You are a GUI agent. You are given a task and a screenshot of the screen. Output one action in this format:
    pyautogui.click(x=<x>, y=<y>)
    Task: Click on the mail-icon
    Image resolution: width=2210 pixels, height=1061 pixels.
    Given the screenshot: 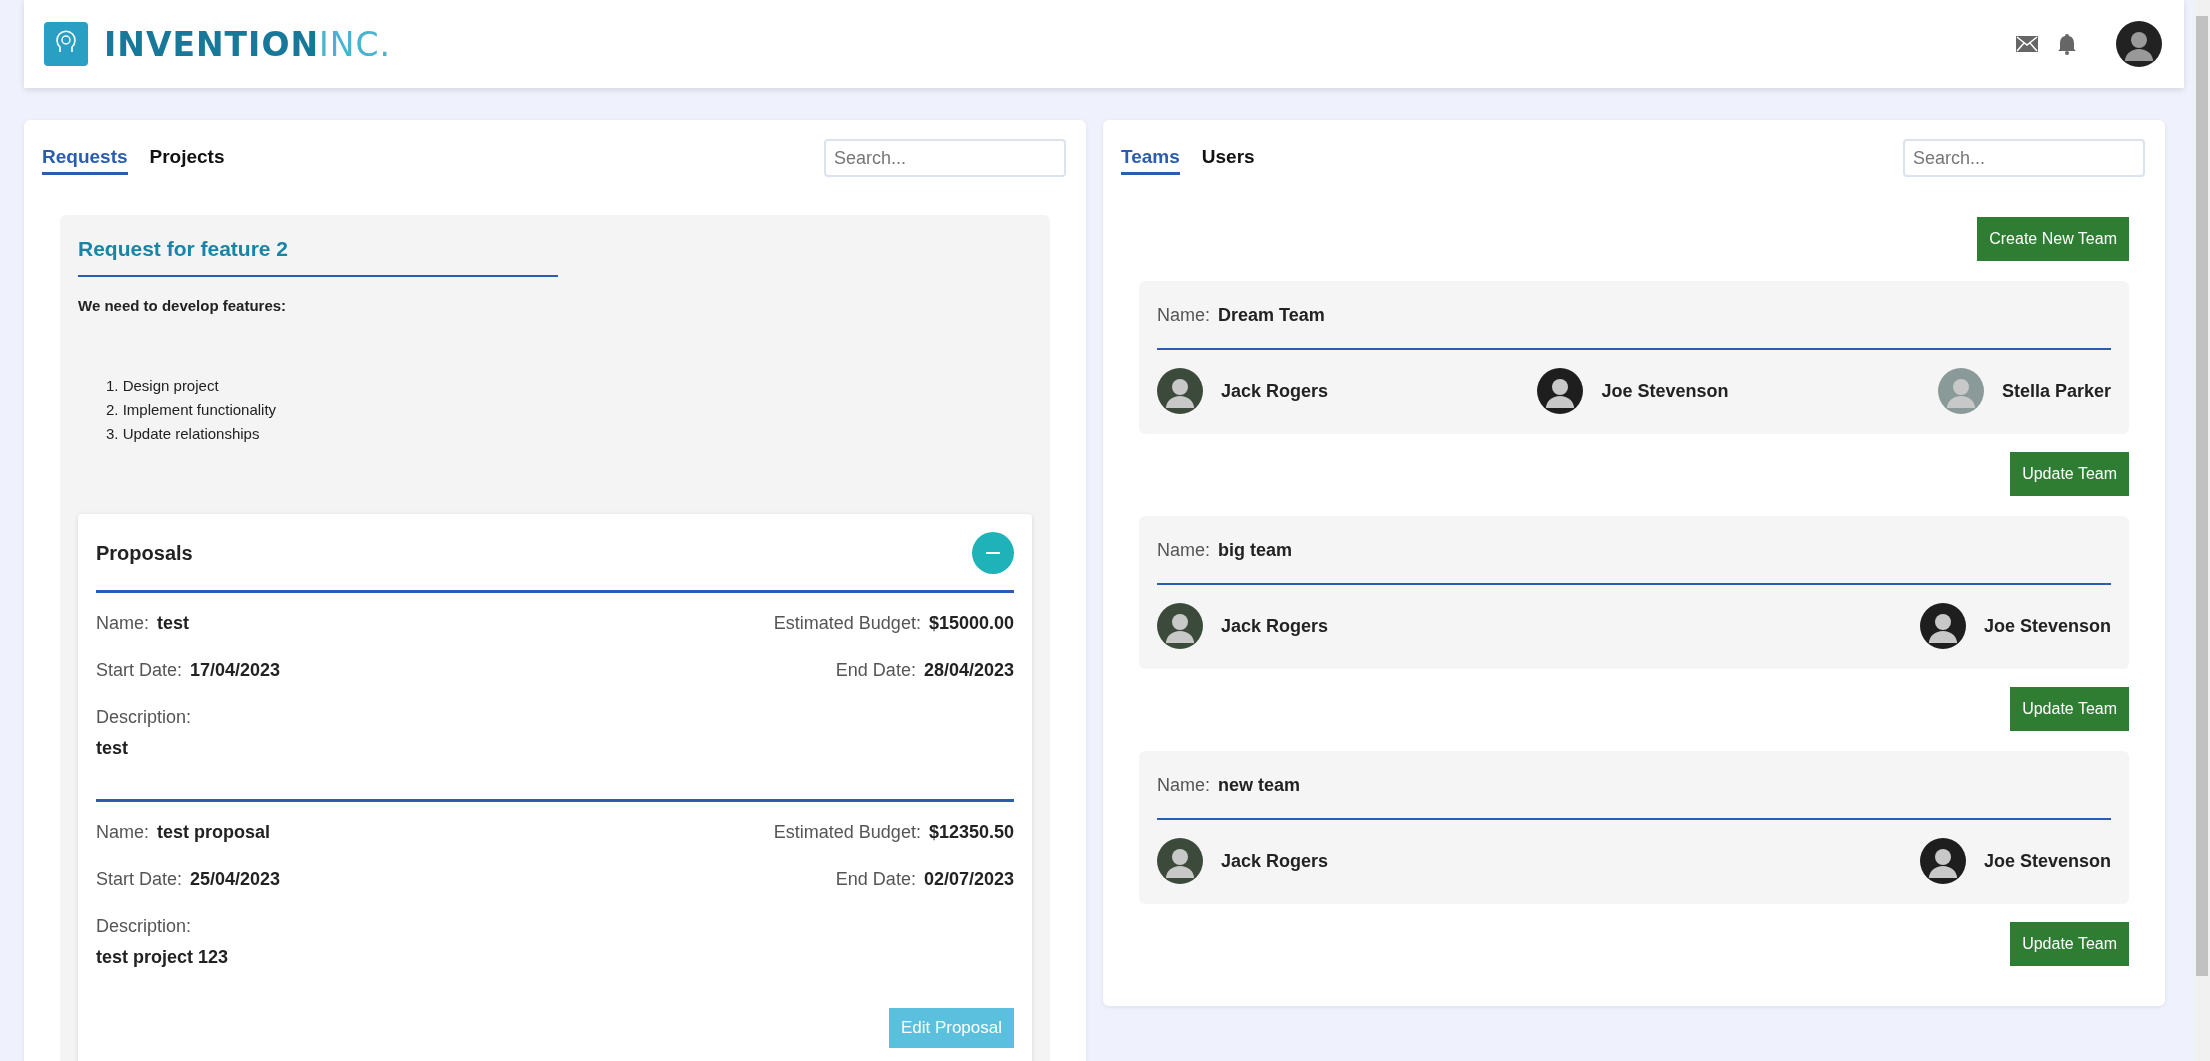 What is the action you would take?
    pyautogui.click(x=2027, y=44)
    